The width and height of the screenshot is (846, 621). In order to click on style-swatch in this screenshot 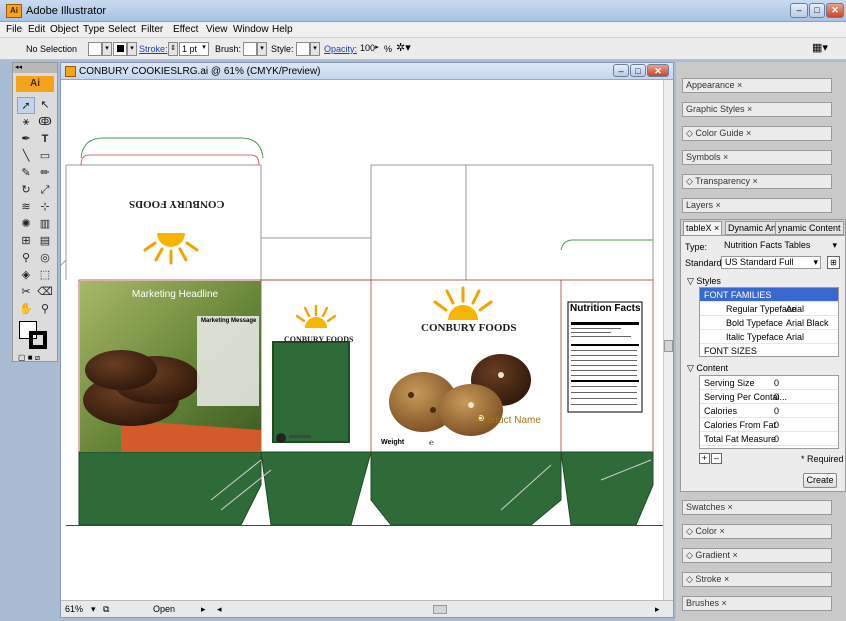, I will do `click(303, 49)`.